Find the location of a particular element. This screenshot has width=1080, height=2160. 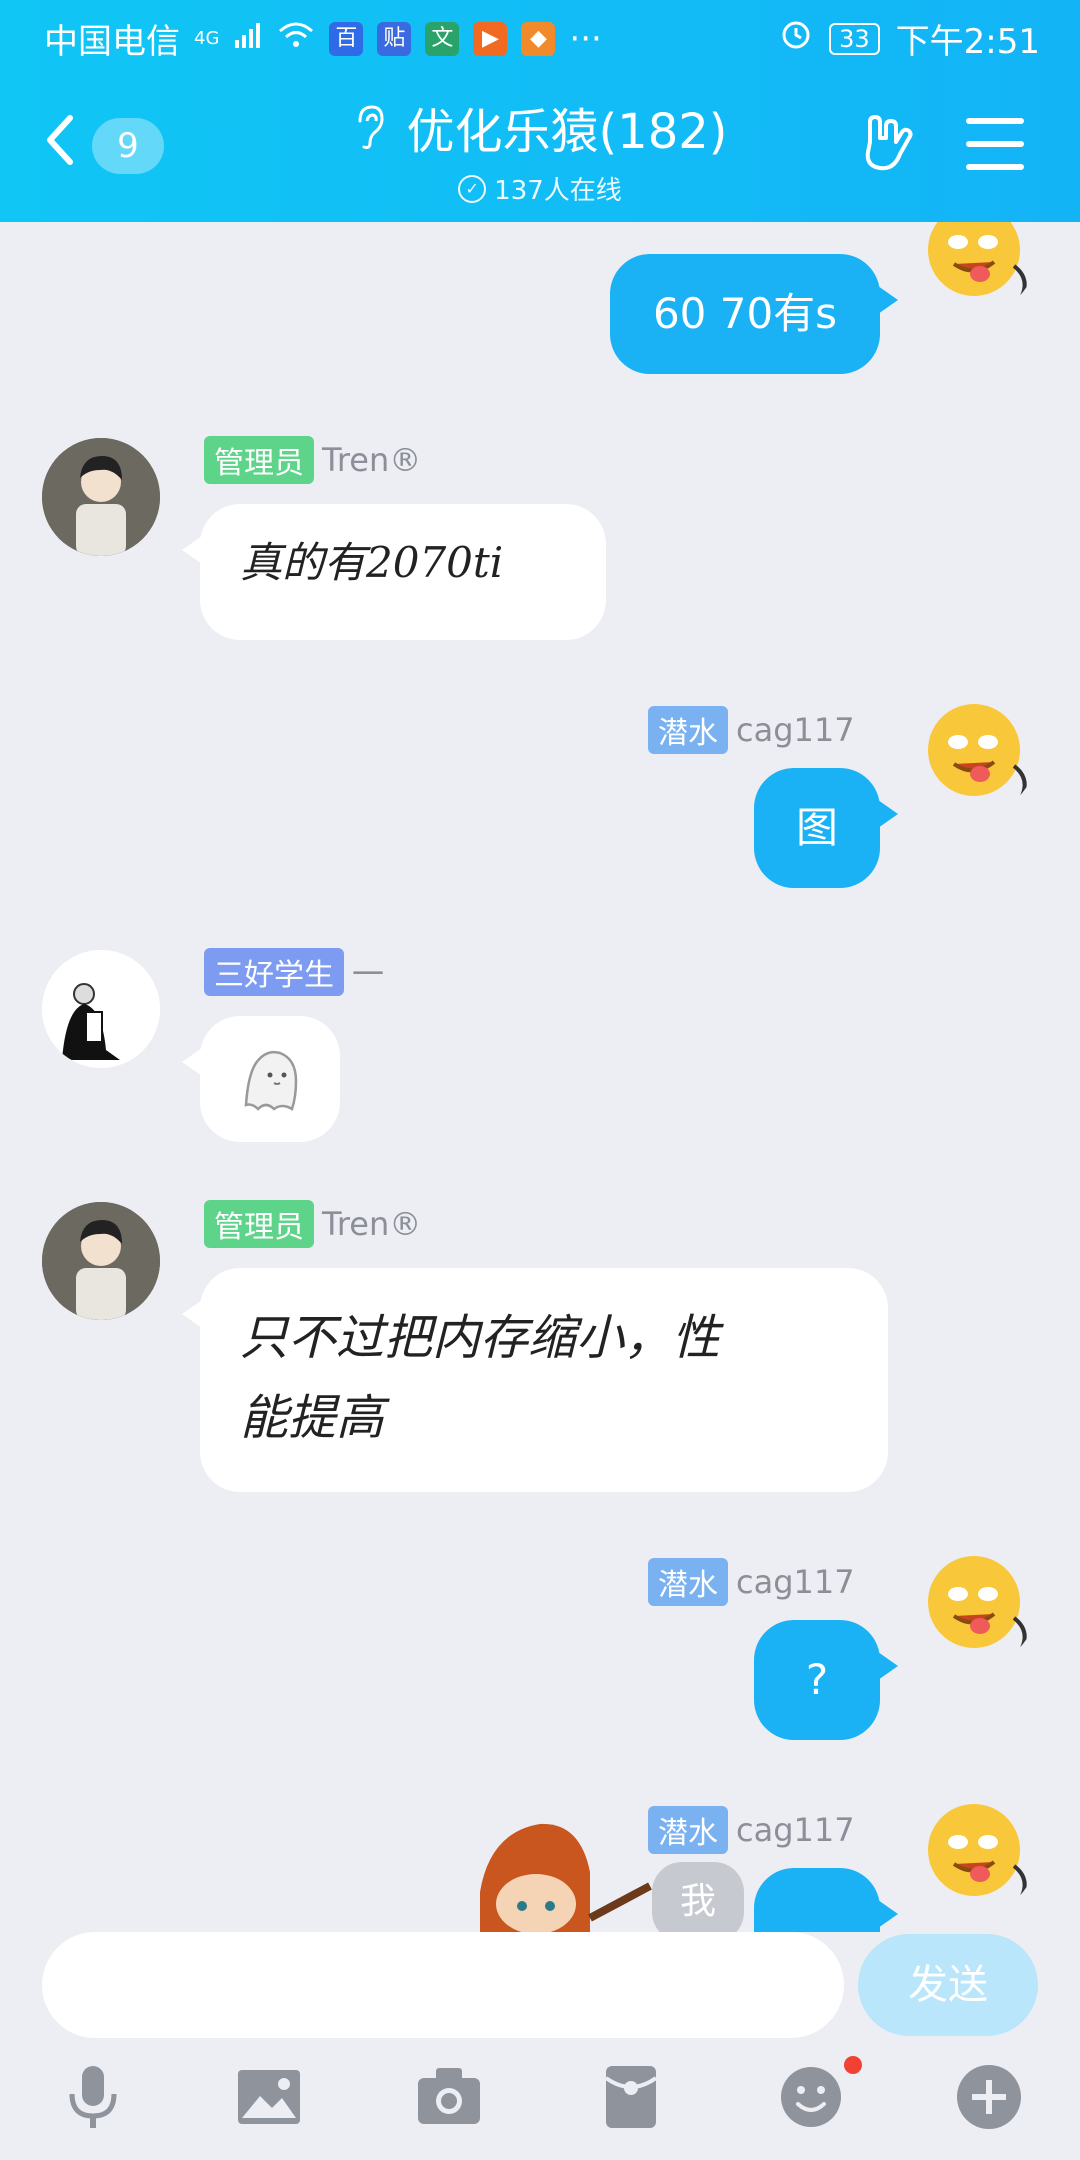

unread-count-badge: 9 is located at coordinates (128, 146).